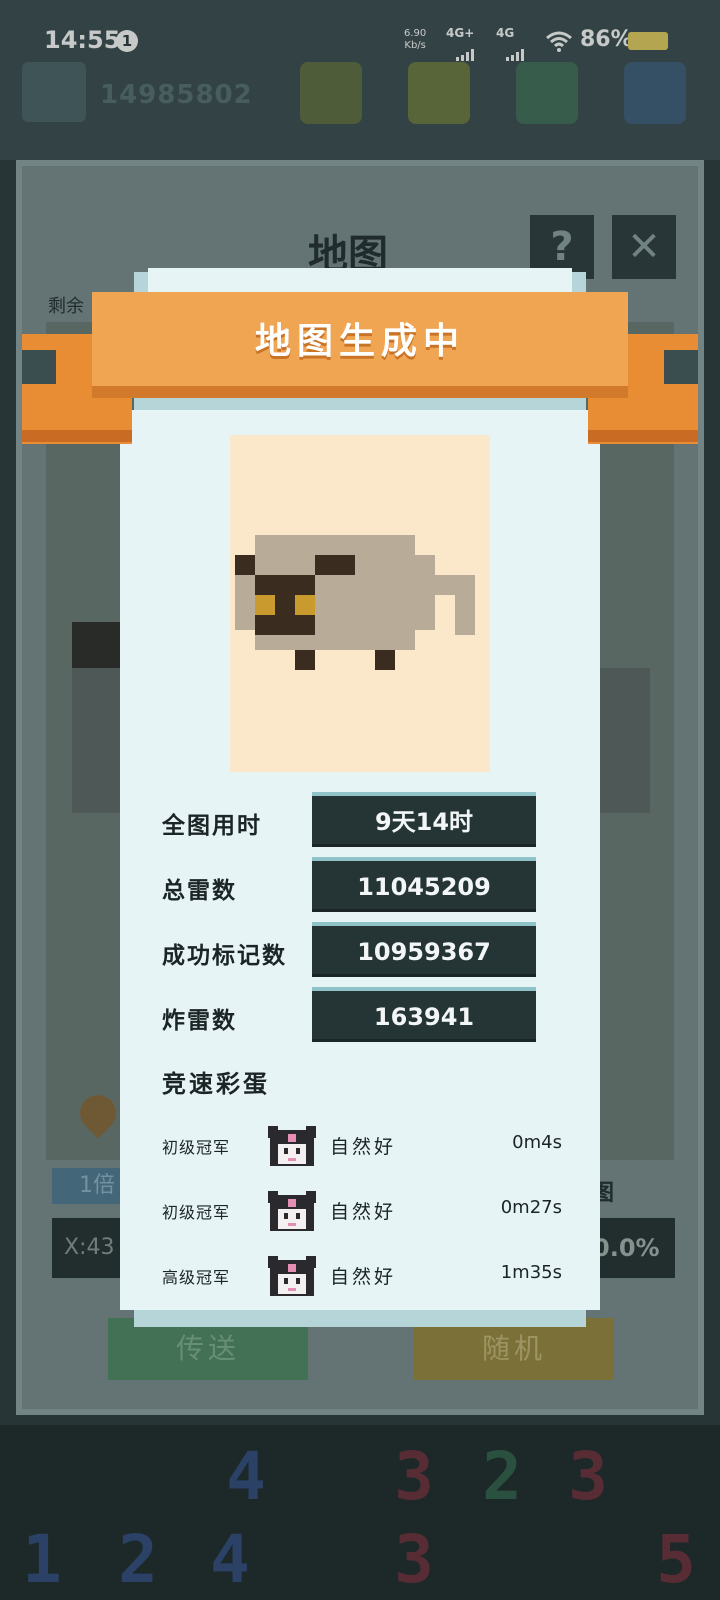  I want to click on ranking-row: 初级冠军 自然好 0m27s, so click(362, 1213).